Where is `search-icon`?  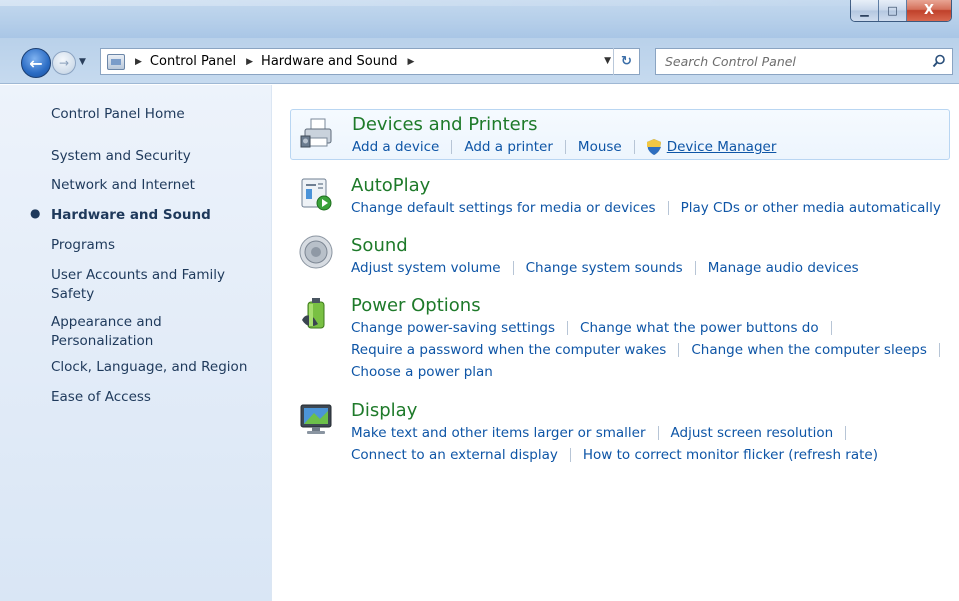
search-icon is located at coordinates (939, 61).